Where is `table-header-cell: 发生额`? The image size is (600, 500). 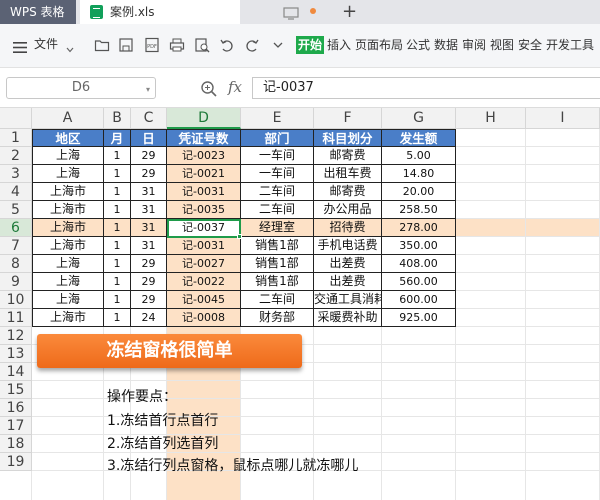
table-header-cell: 发生额 is located at coordinates (419, 138).